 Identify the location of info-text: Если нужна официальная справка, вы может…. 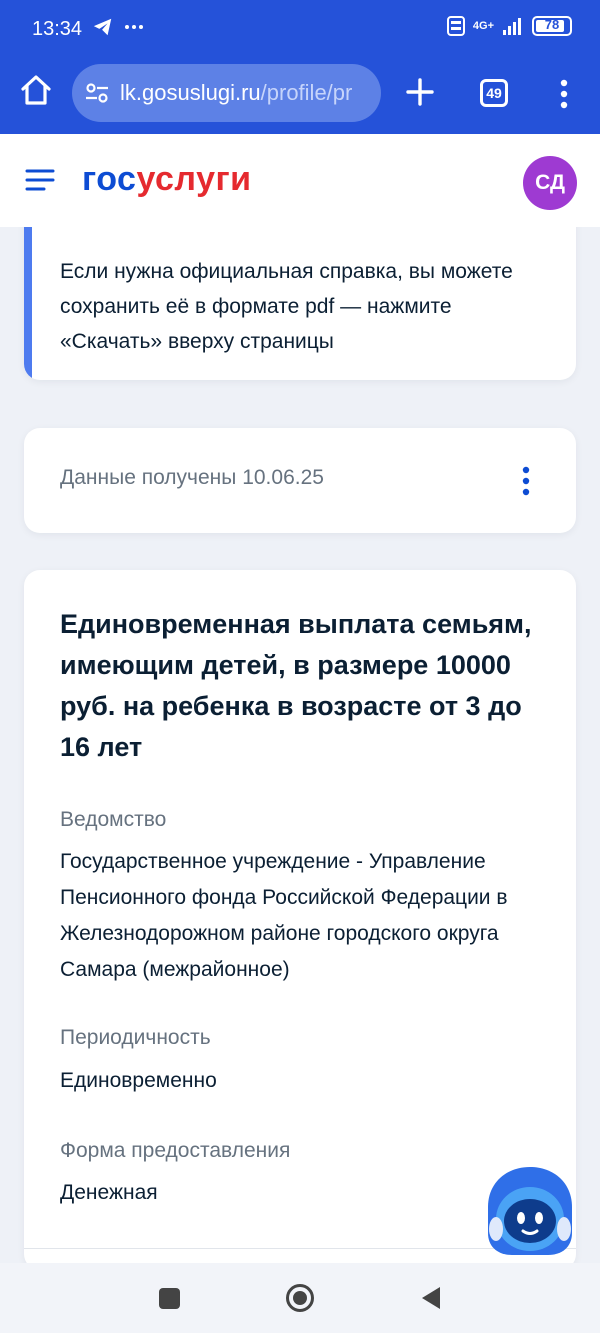
(286, 306).